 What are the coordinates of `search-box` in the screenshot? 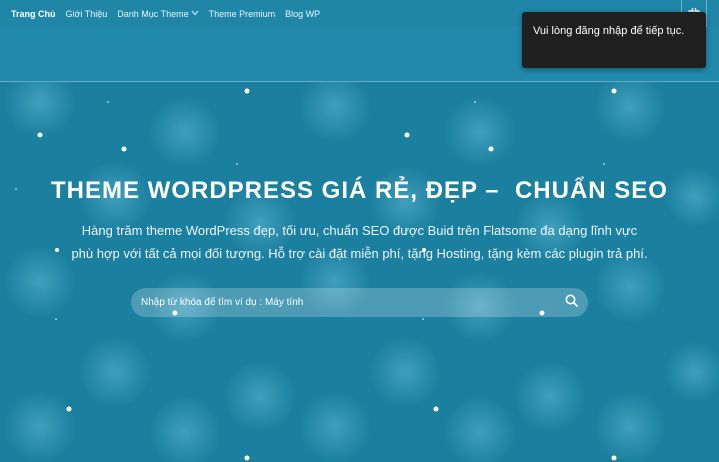 It's located at (359, 302).